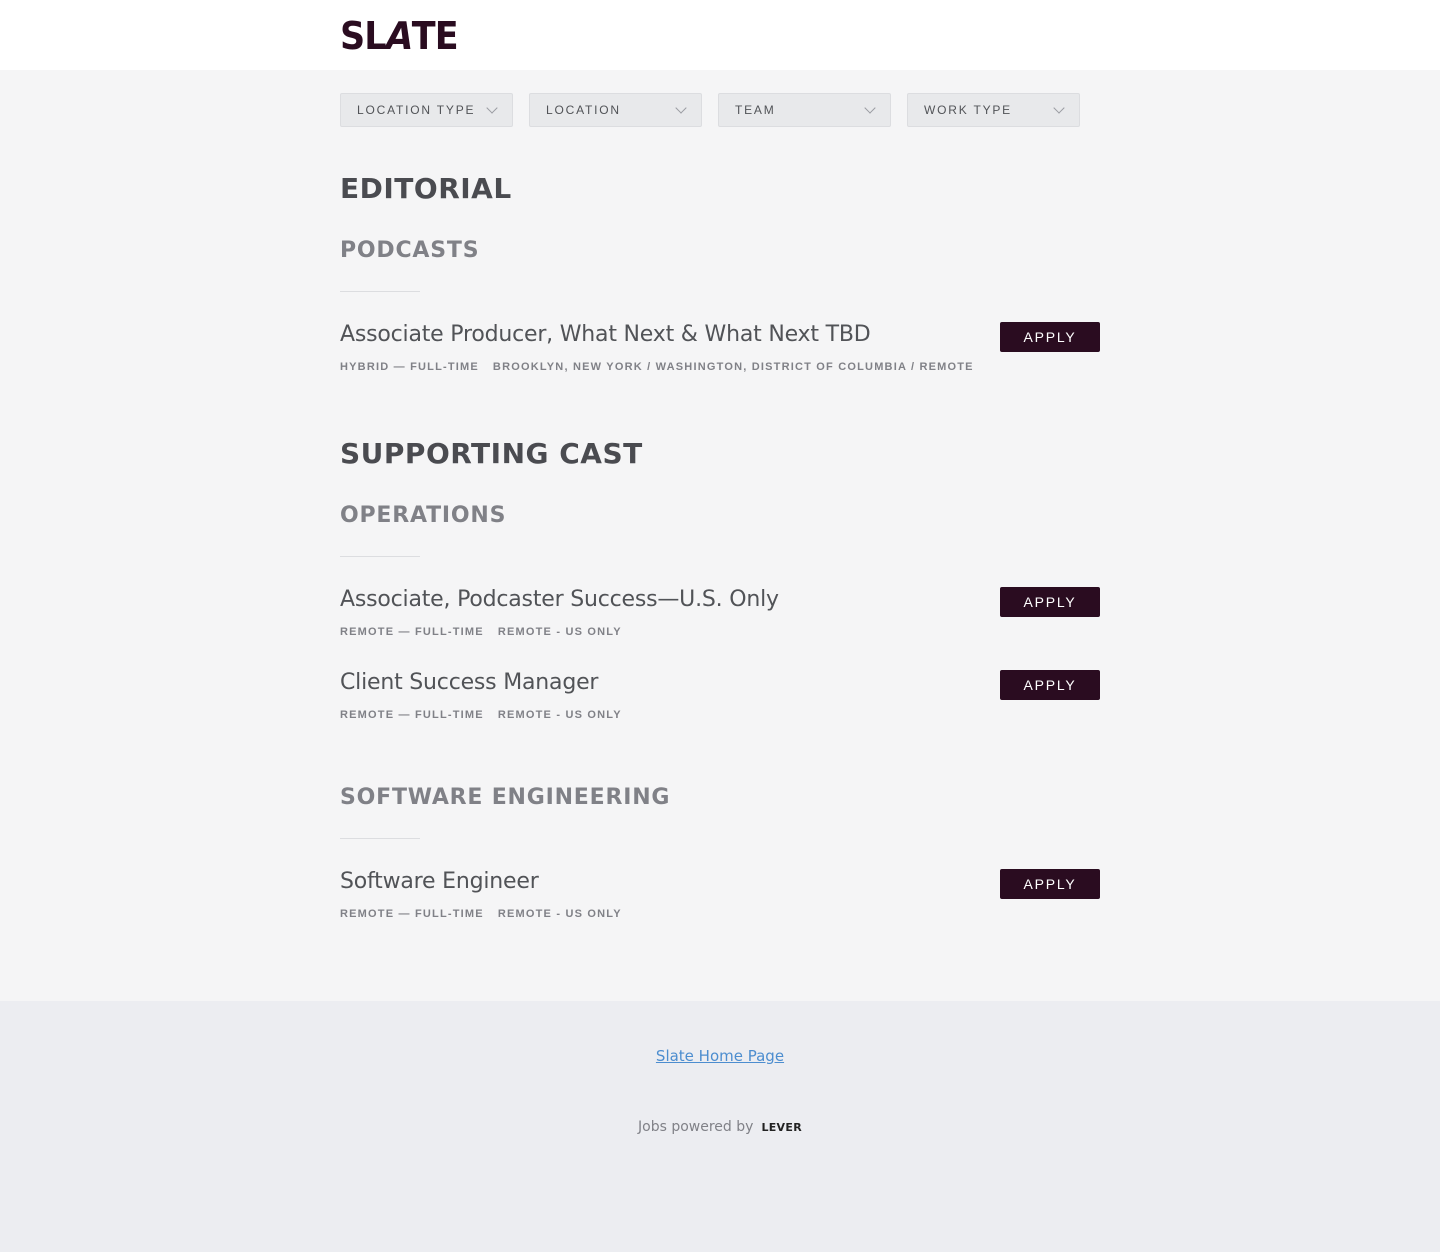 This screenshot has width=1440, height=1252. Describe the element at coordinates (491, 453) in the screenshot. I see `department-heading: SUPPORTING CAST` at that location.